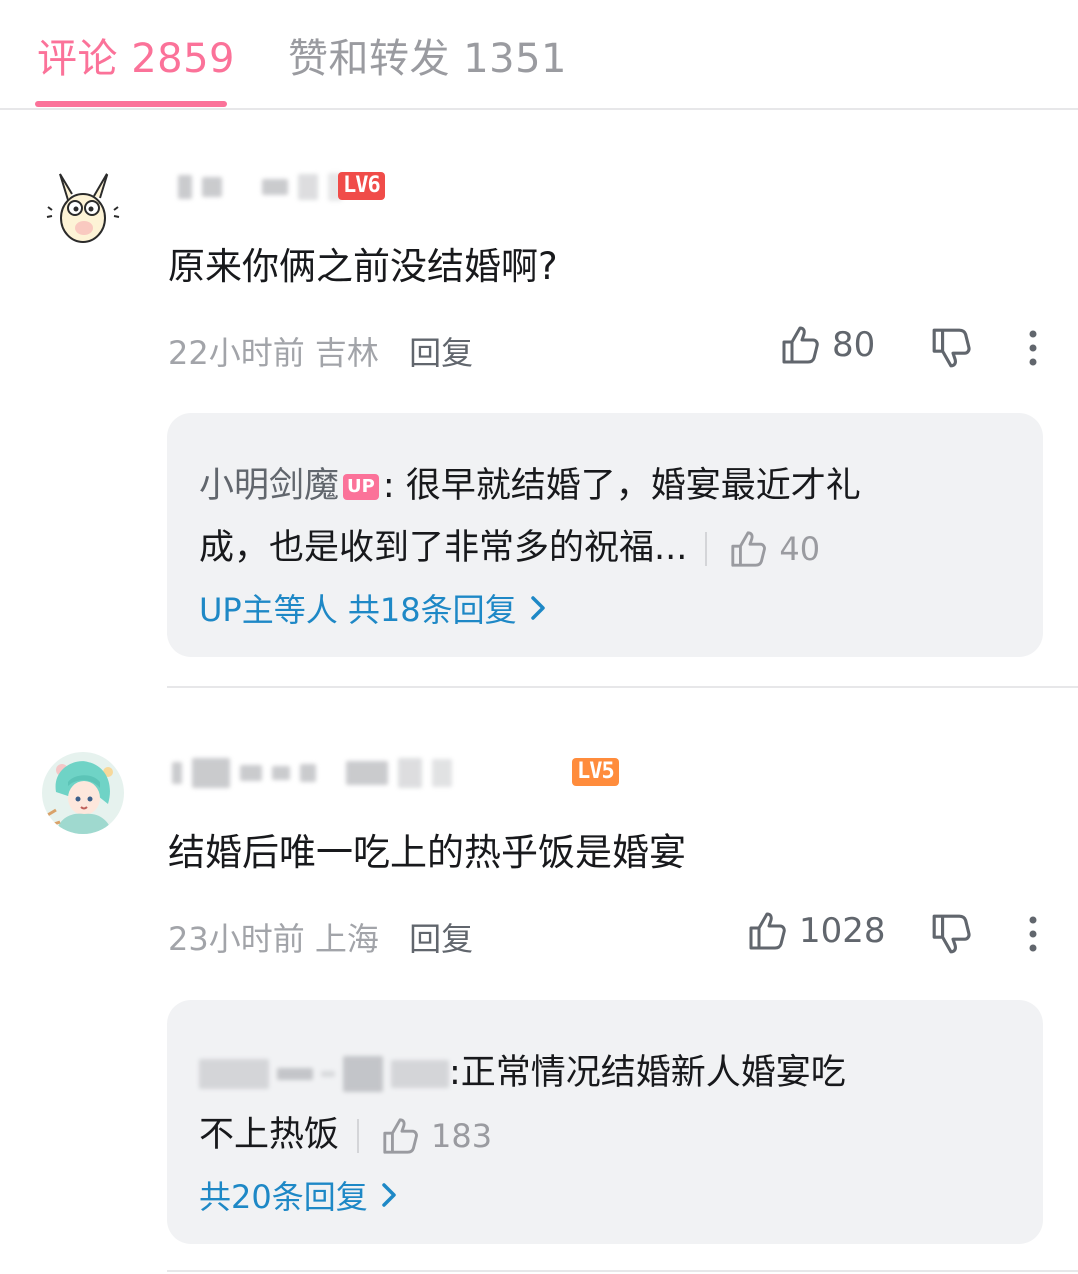 Image resolution: width=1078 pixels, height=1274 pixels. What do you see at coordinates (346, 353) in the screenshot?
I see `comment-location: 吉林` at bounding box center [346, 353].